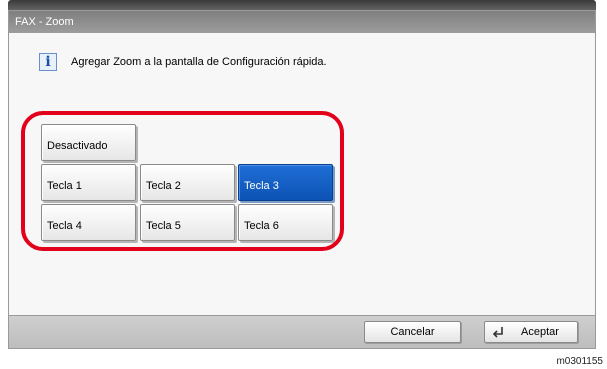 This screenshot has height=369, width=607. What do you see at coordinates (302, 22) in the screenshot?
I see `window-title: FAX - Zoom` at bounding box center [302, 22].